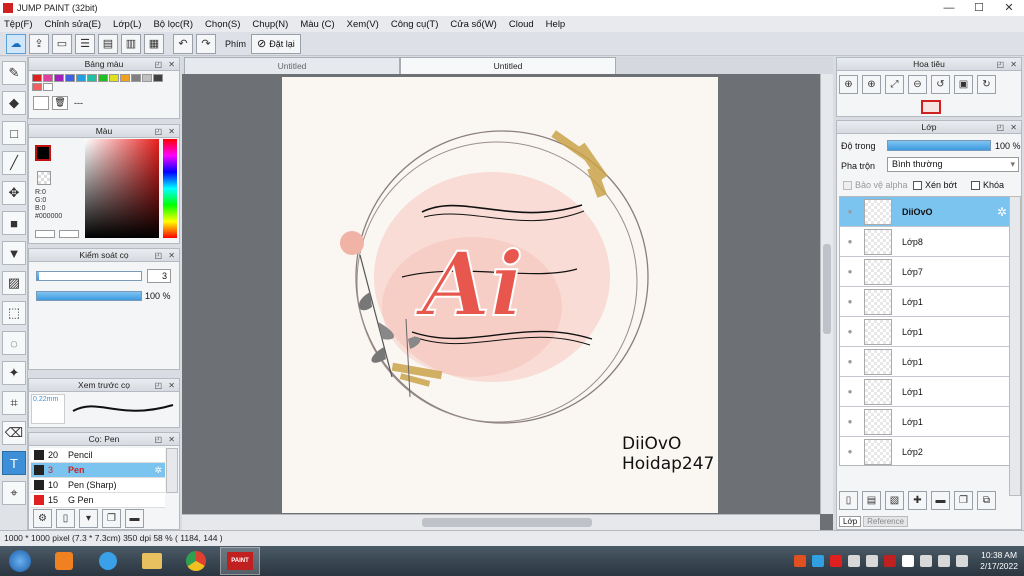 The image size is (1024, 576). What do you see at coordinates (240, 561) in the screenshot?
I see `taskbar-jumppaint: PAINT` at bounding box center [240, 561].